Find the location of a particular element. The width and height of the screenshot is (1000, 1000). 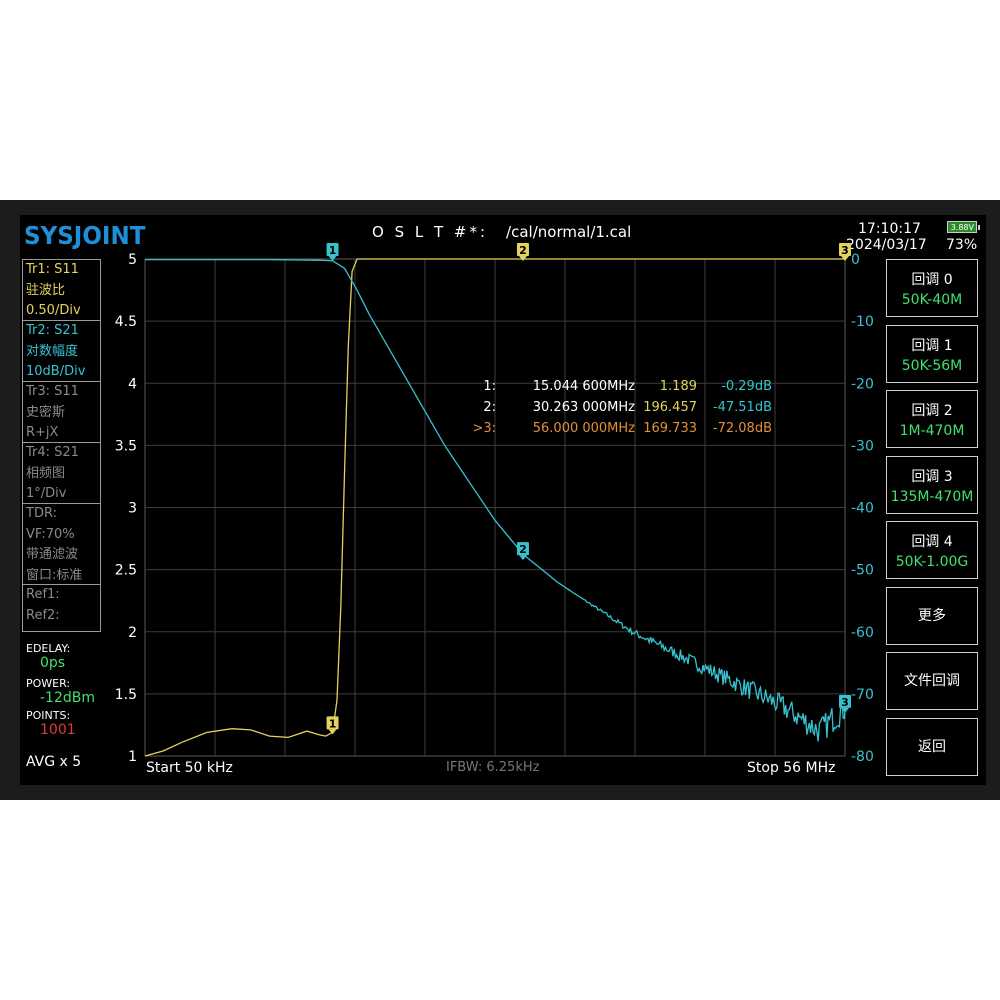

marker-1-db: -0.29dB is located at coordinates (746, 386).